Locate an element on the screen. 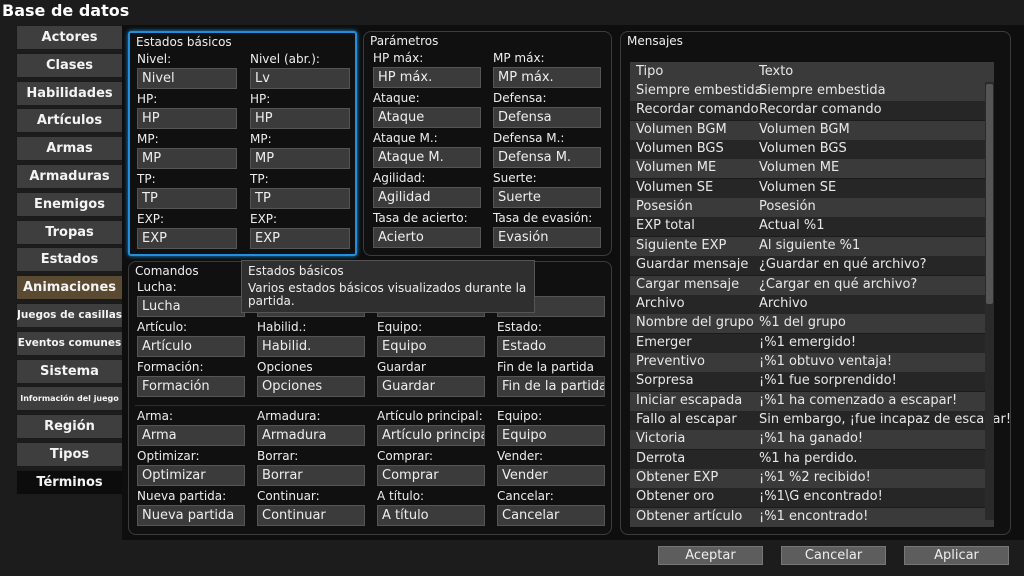 Image resolution: width=1024 pixels, height=576 pixels. tab-states: Estados is located at coordinates (69, 260).